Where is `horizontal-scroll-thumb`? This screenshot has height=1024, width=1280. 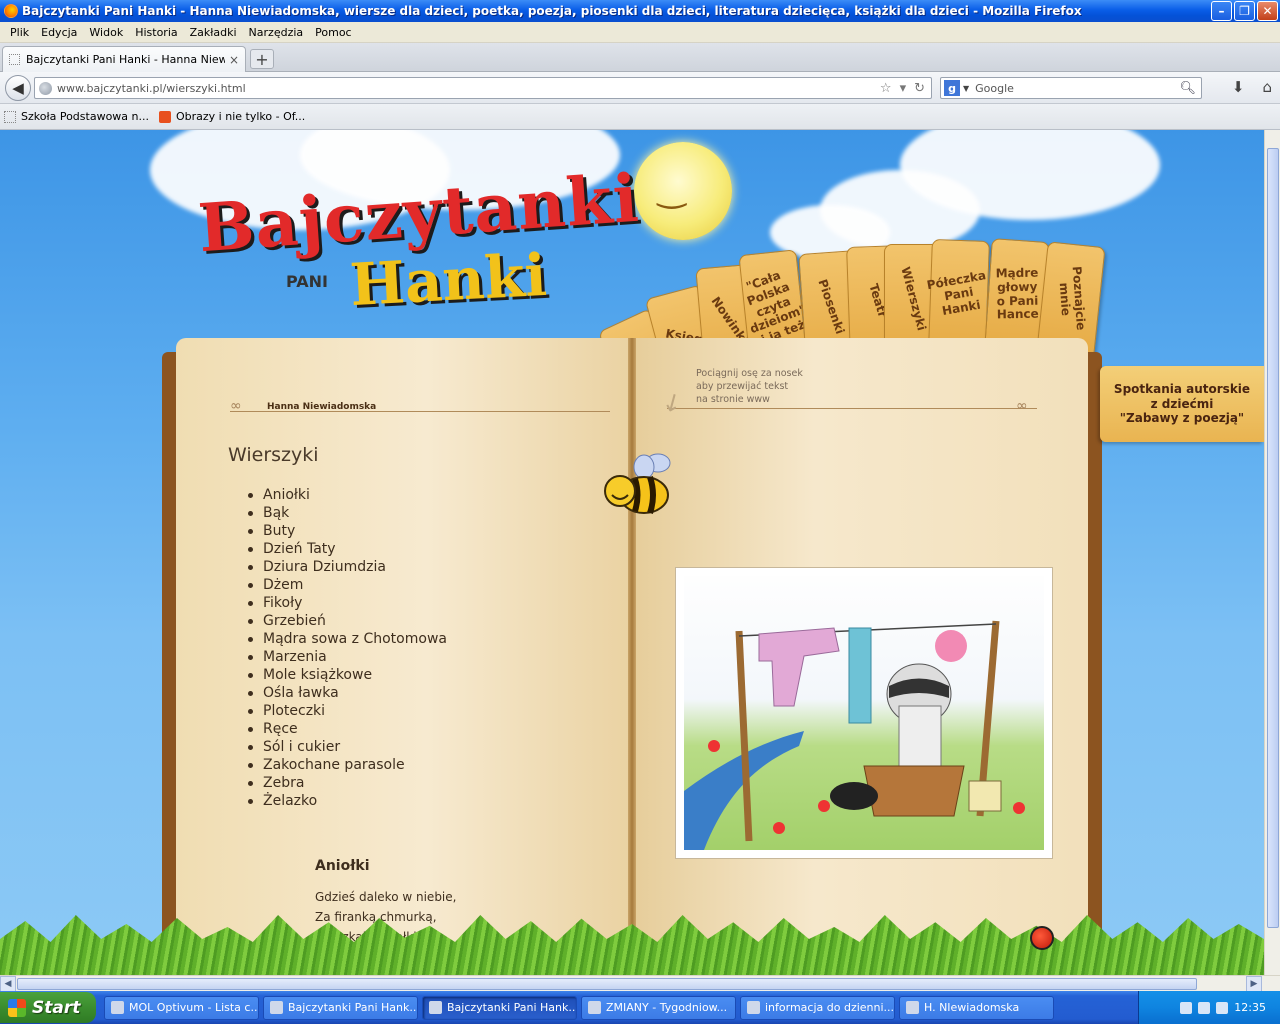
horizontal-scroll-thumb is located at coordinates (607, 984).